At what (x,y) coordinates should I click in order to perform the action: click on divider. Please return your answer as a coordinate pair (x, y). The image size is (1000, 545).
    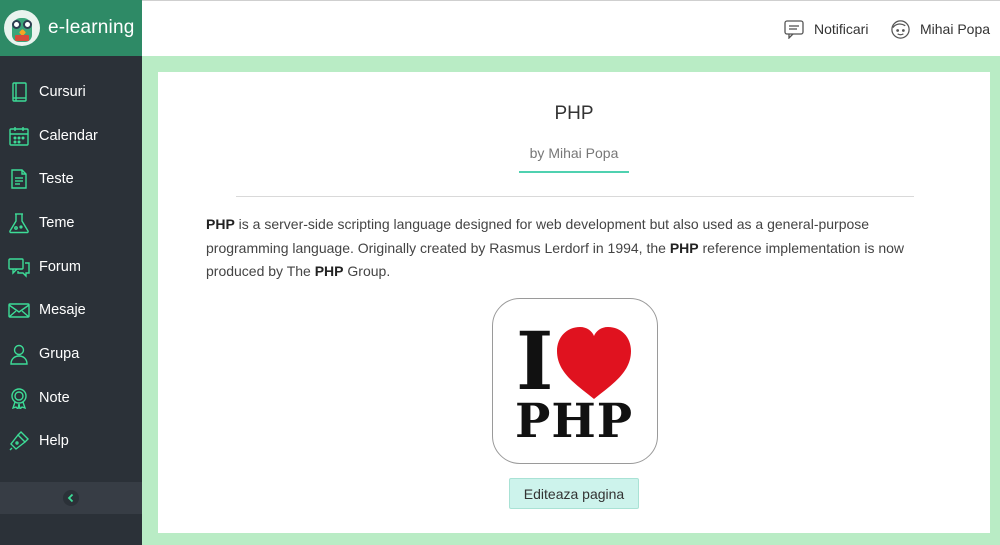
    Looking at the image, I should click on (575, 196).